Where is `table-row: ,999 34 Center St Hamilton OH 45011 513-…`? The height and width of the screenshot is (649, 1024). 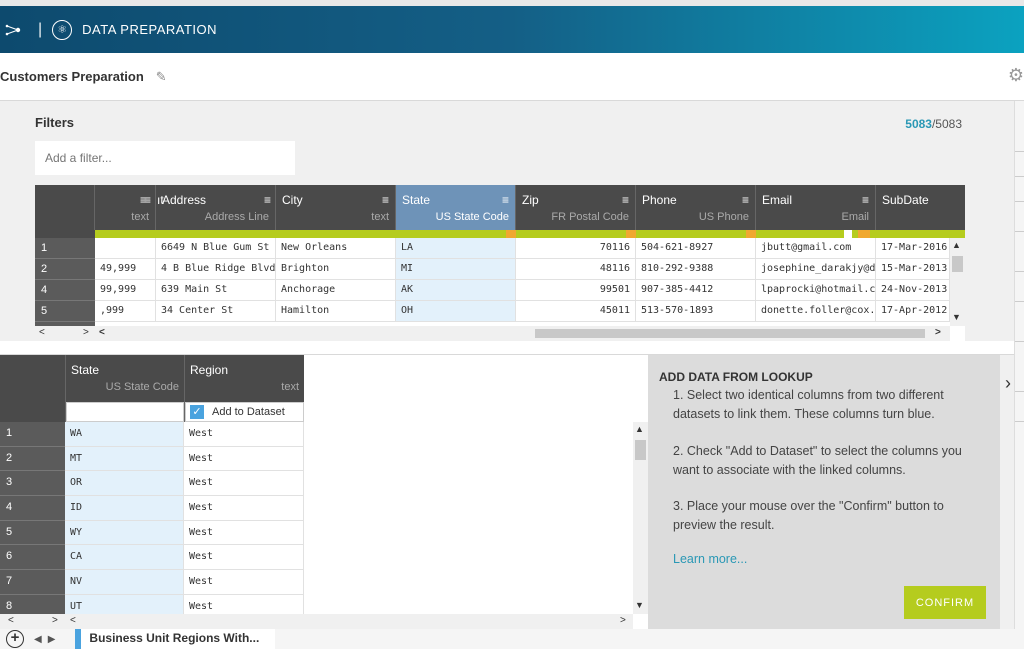 table-row: ,999 34 Center St Hamilton OH 45011 513-… is located at coordinates (522, 311).